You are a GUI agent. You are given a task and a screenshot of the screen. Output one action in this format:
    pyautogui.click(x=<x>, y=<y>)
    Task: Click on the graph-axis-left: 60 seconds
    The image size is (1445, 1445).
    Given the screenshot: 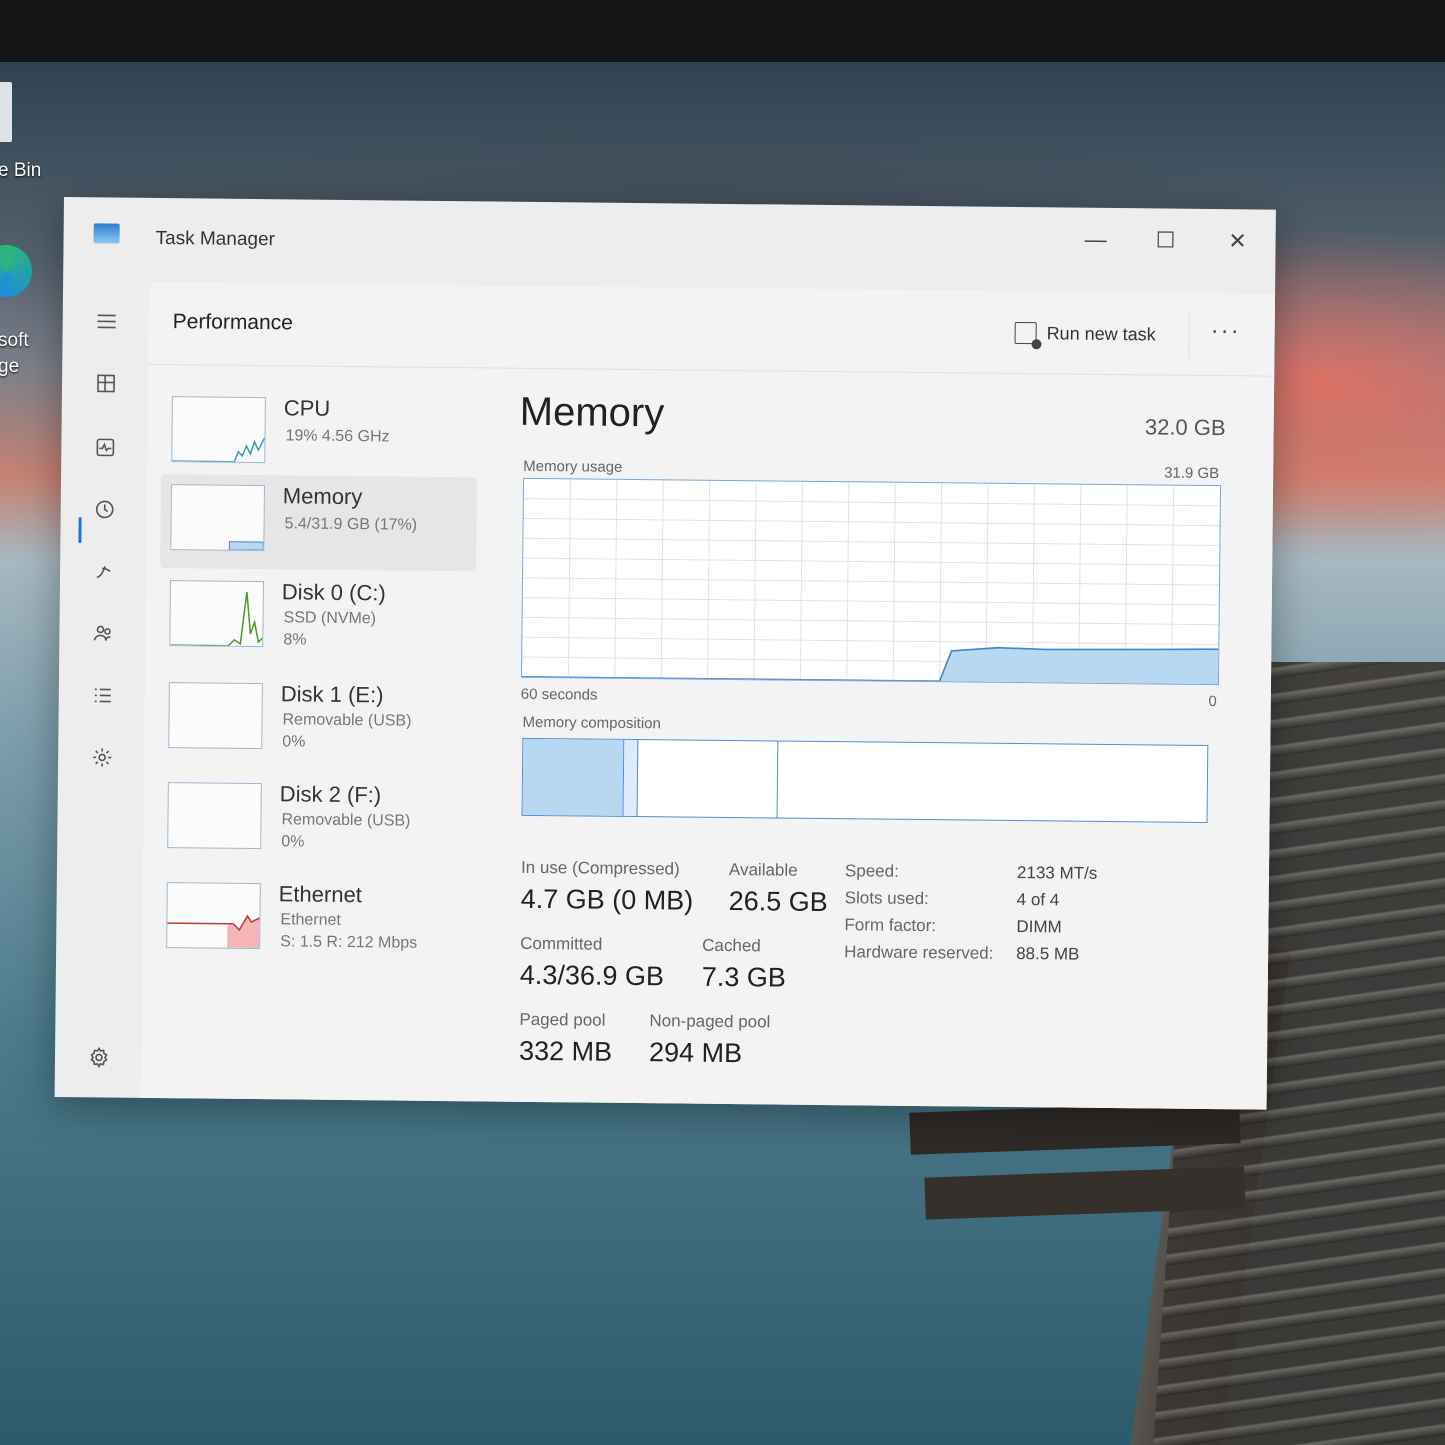 What is the action you would take?
    pyautogui.click(x=559, y=694)
    